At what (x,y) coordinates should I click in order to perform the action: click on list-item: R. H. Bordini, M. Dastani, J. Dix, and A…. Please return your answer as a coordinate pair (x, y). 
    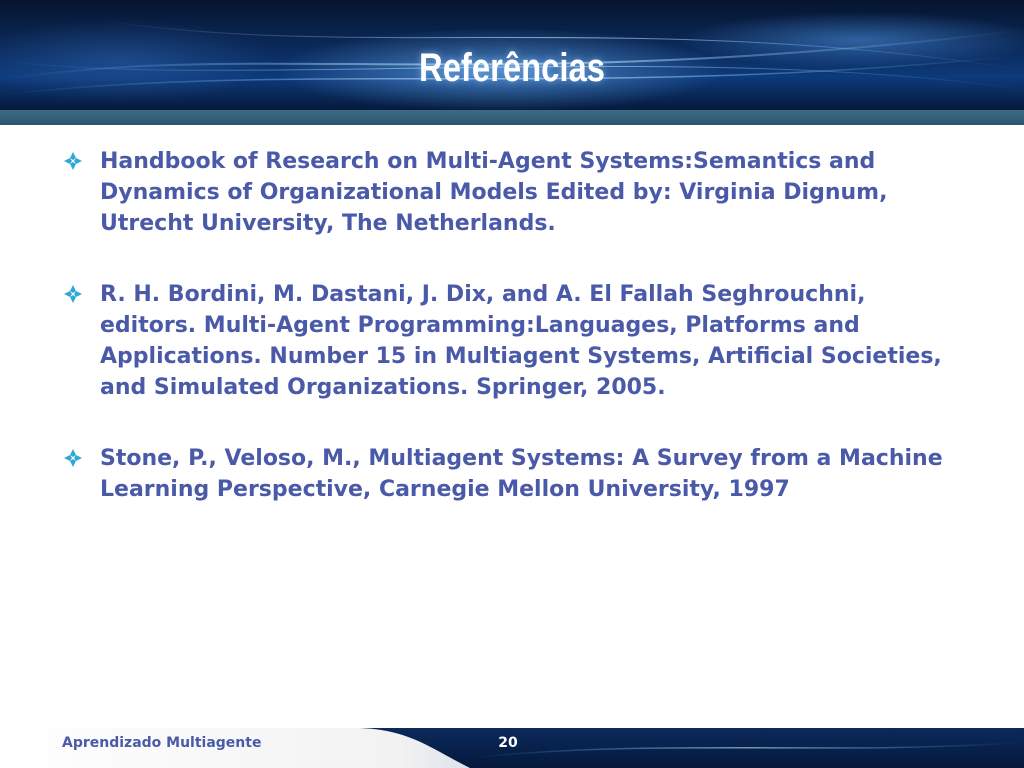
    Looking at the image, I should click on (510, 341).